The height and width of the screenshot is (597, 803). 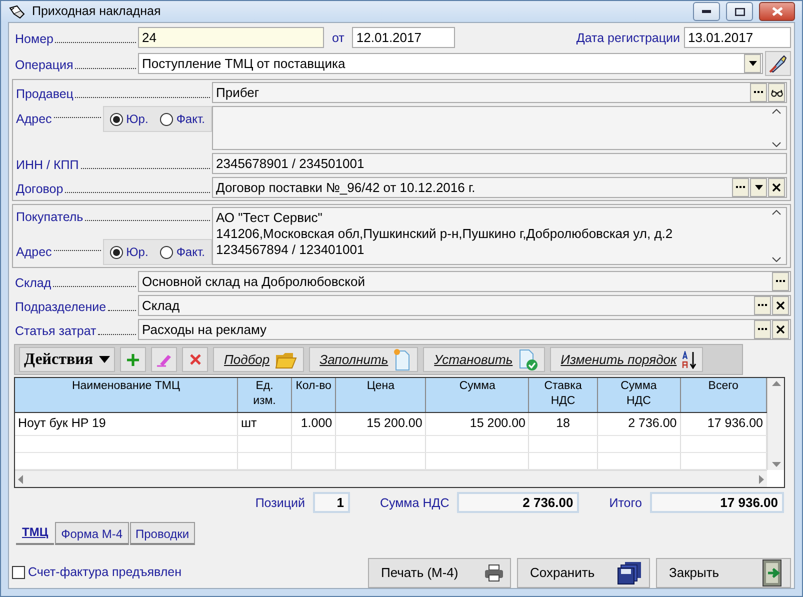 I want to click on document-check-icon, so click(x=527, y=360).